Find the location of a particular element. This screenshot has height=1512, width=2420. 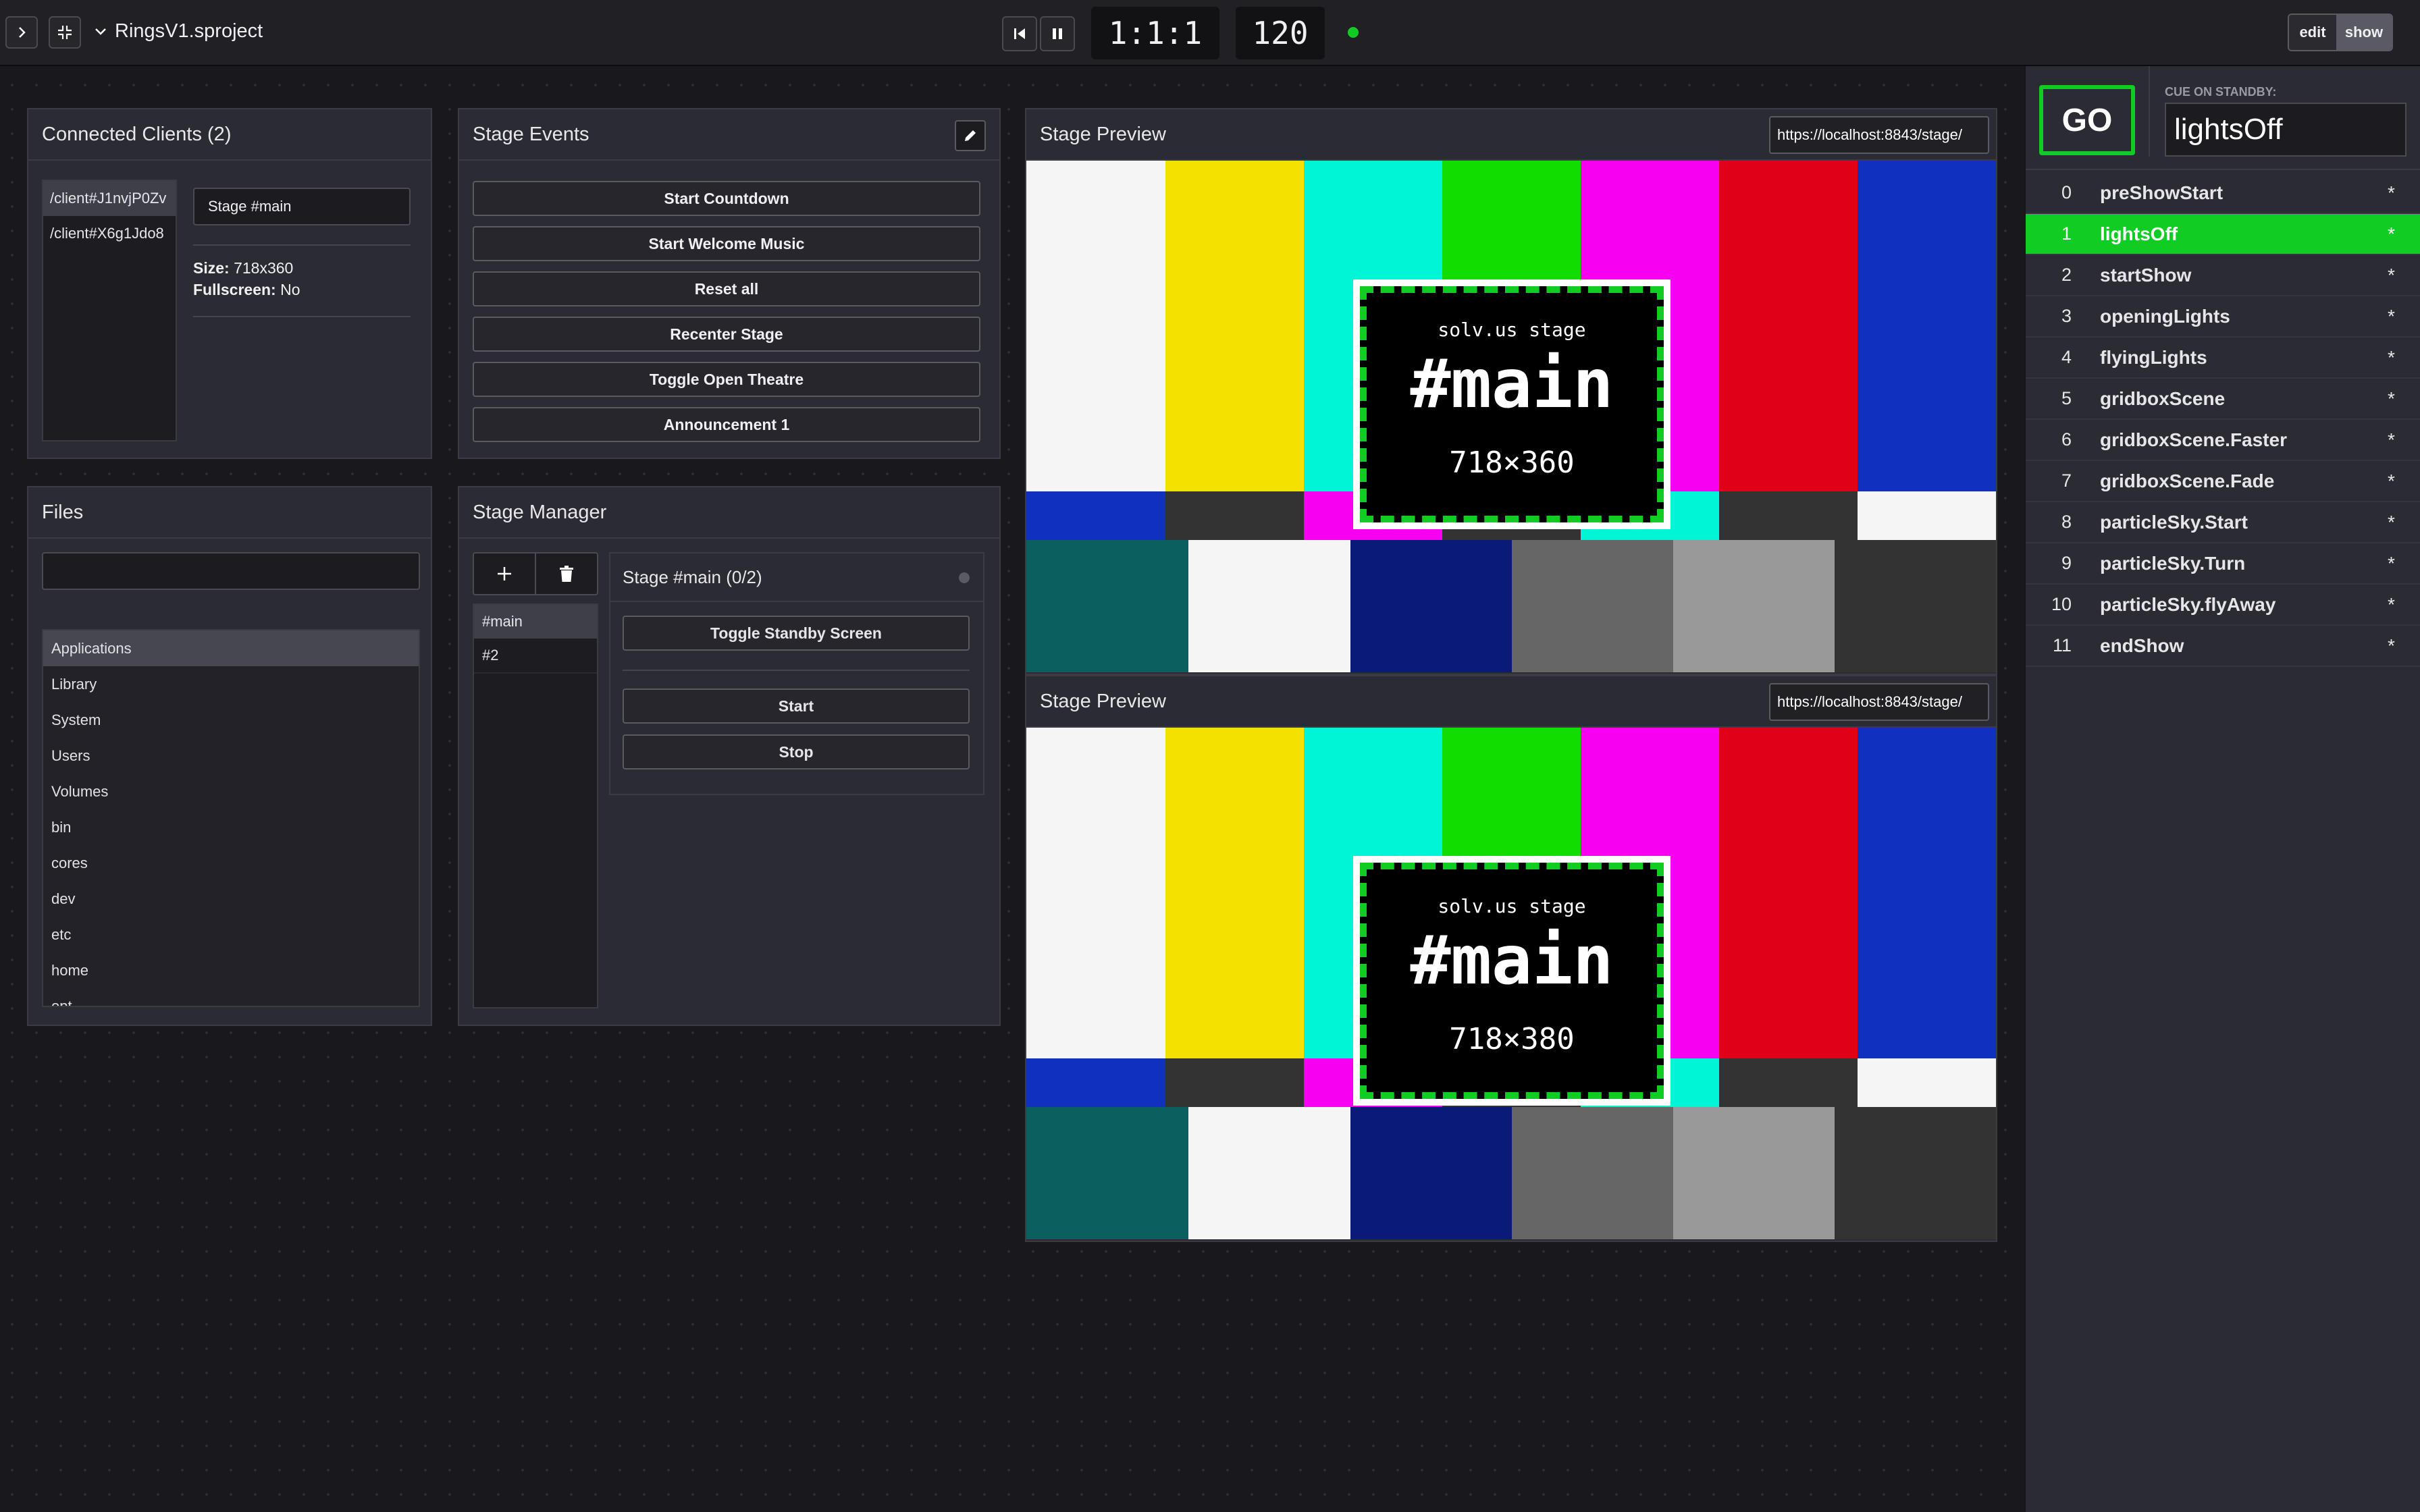

client-size: Size: 718x360 is located at coordinates (243, 268).